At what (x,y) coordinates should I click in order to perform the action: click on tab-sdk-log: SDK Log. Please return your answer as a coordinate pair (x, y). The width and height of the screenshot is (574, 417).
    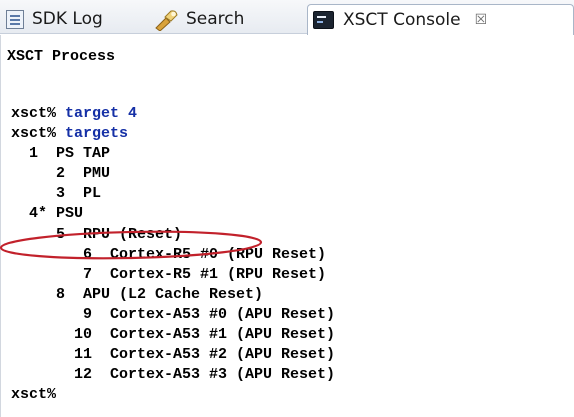
    Looking at the image, I should click on (73, 19).